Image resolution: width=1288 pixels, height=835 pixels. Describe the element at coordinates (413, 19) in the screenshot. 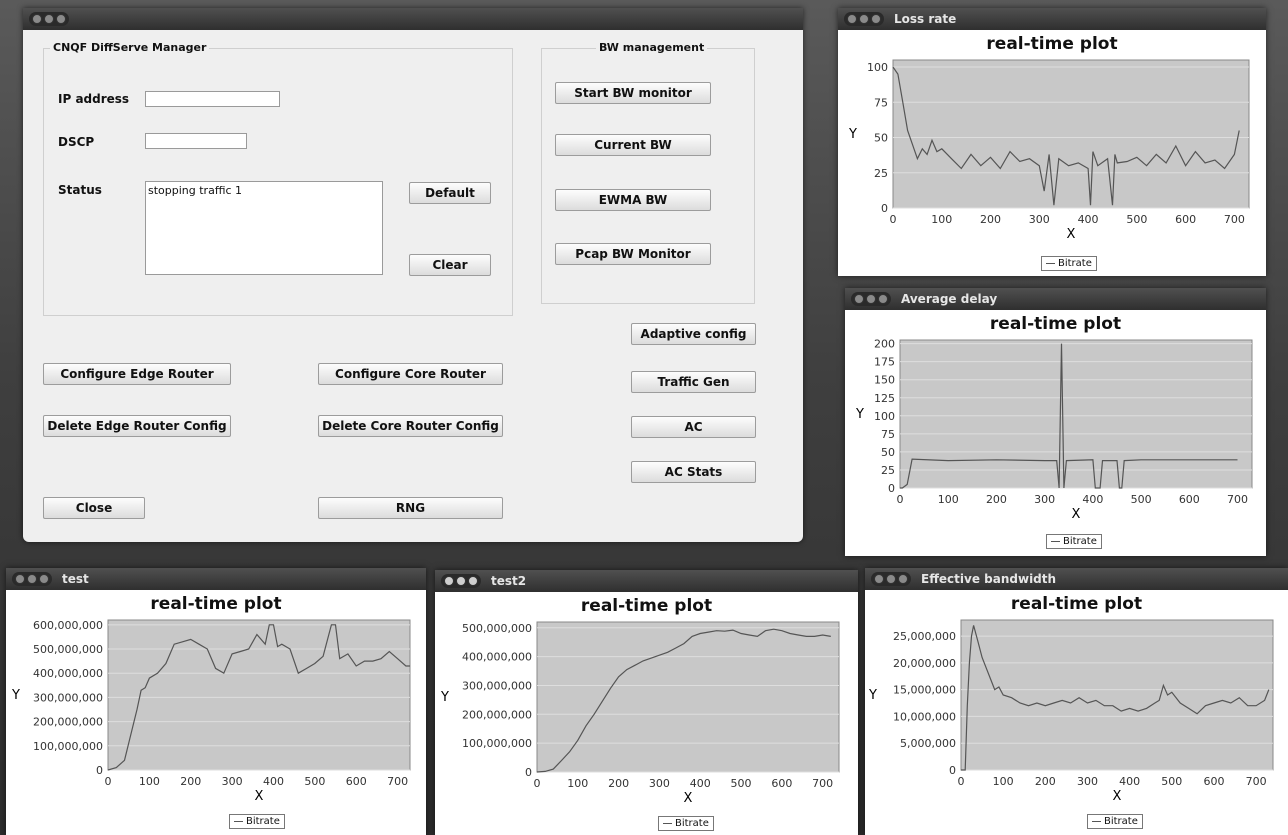

I see `window-titlebar` at that location.